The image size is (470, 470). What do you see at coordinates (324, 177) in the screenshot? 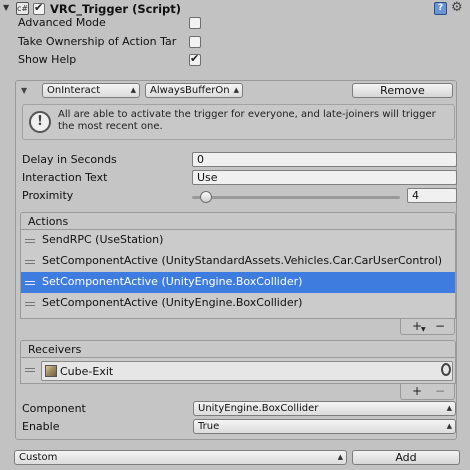
I see `interaction-text-input: Use` at bounding box center [324, 177].